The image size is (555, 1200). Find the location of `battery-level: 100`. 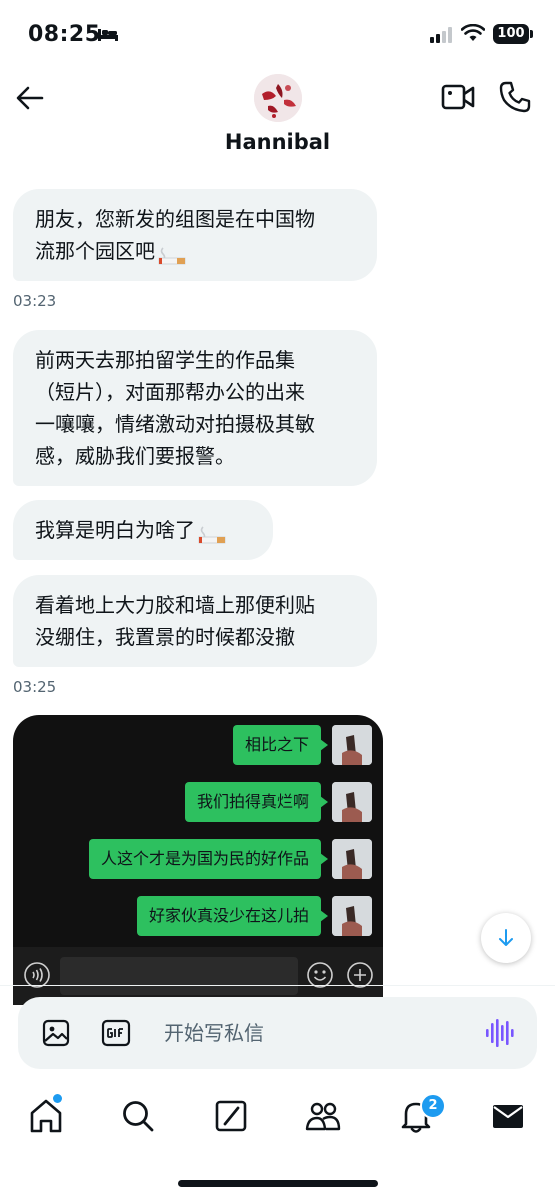

battery-level: 100 is located at coordinates (511, 33).